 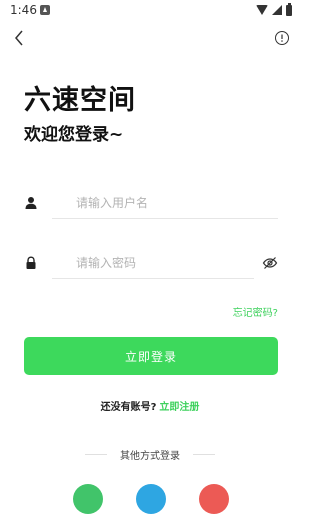 I want to click on status-time: 1:46, so click(x=23, y=10).